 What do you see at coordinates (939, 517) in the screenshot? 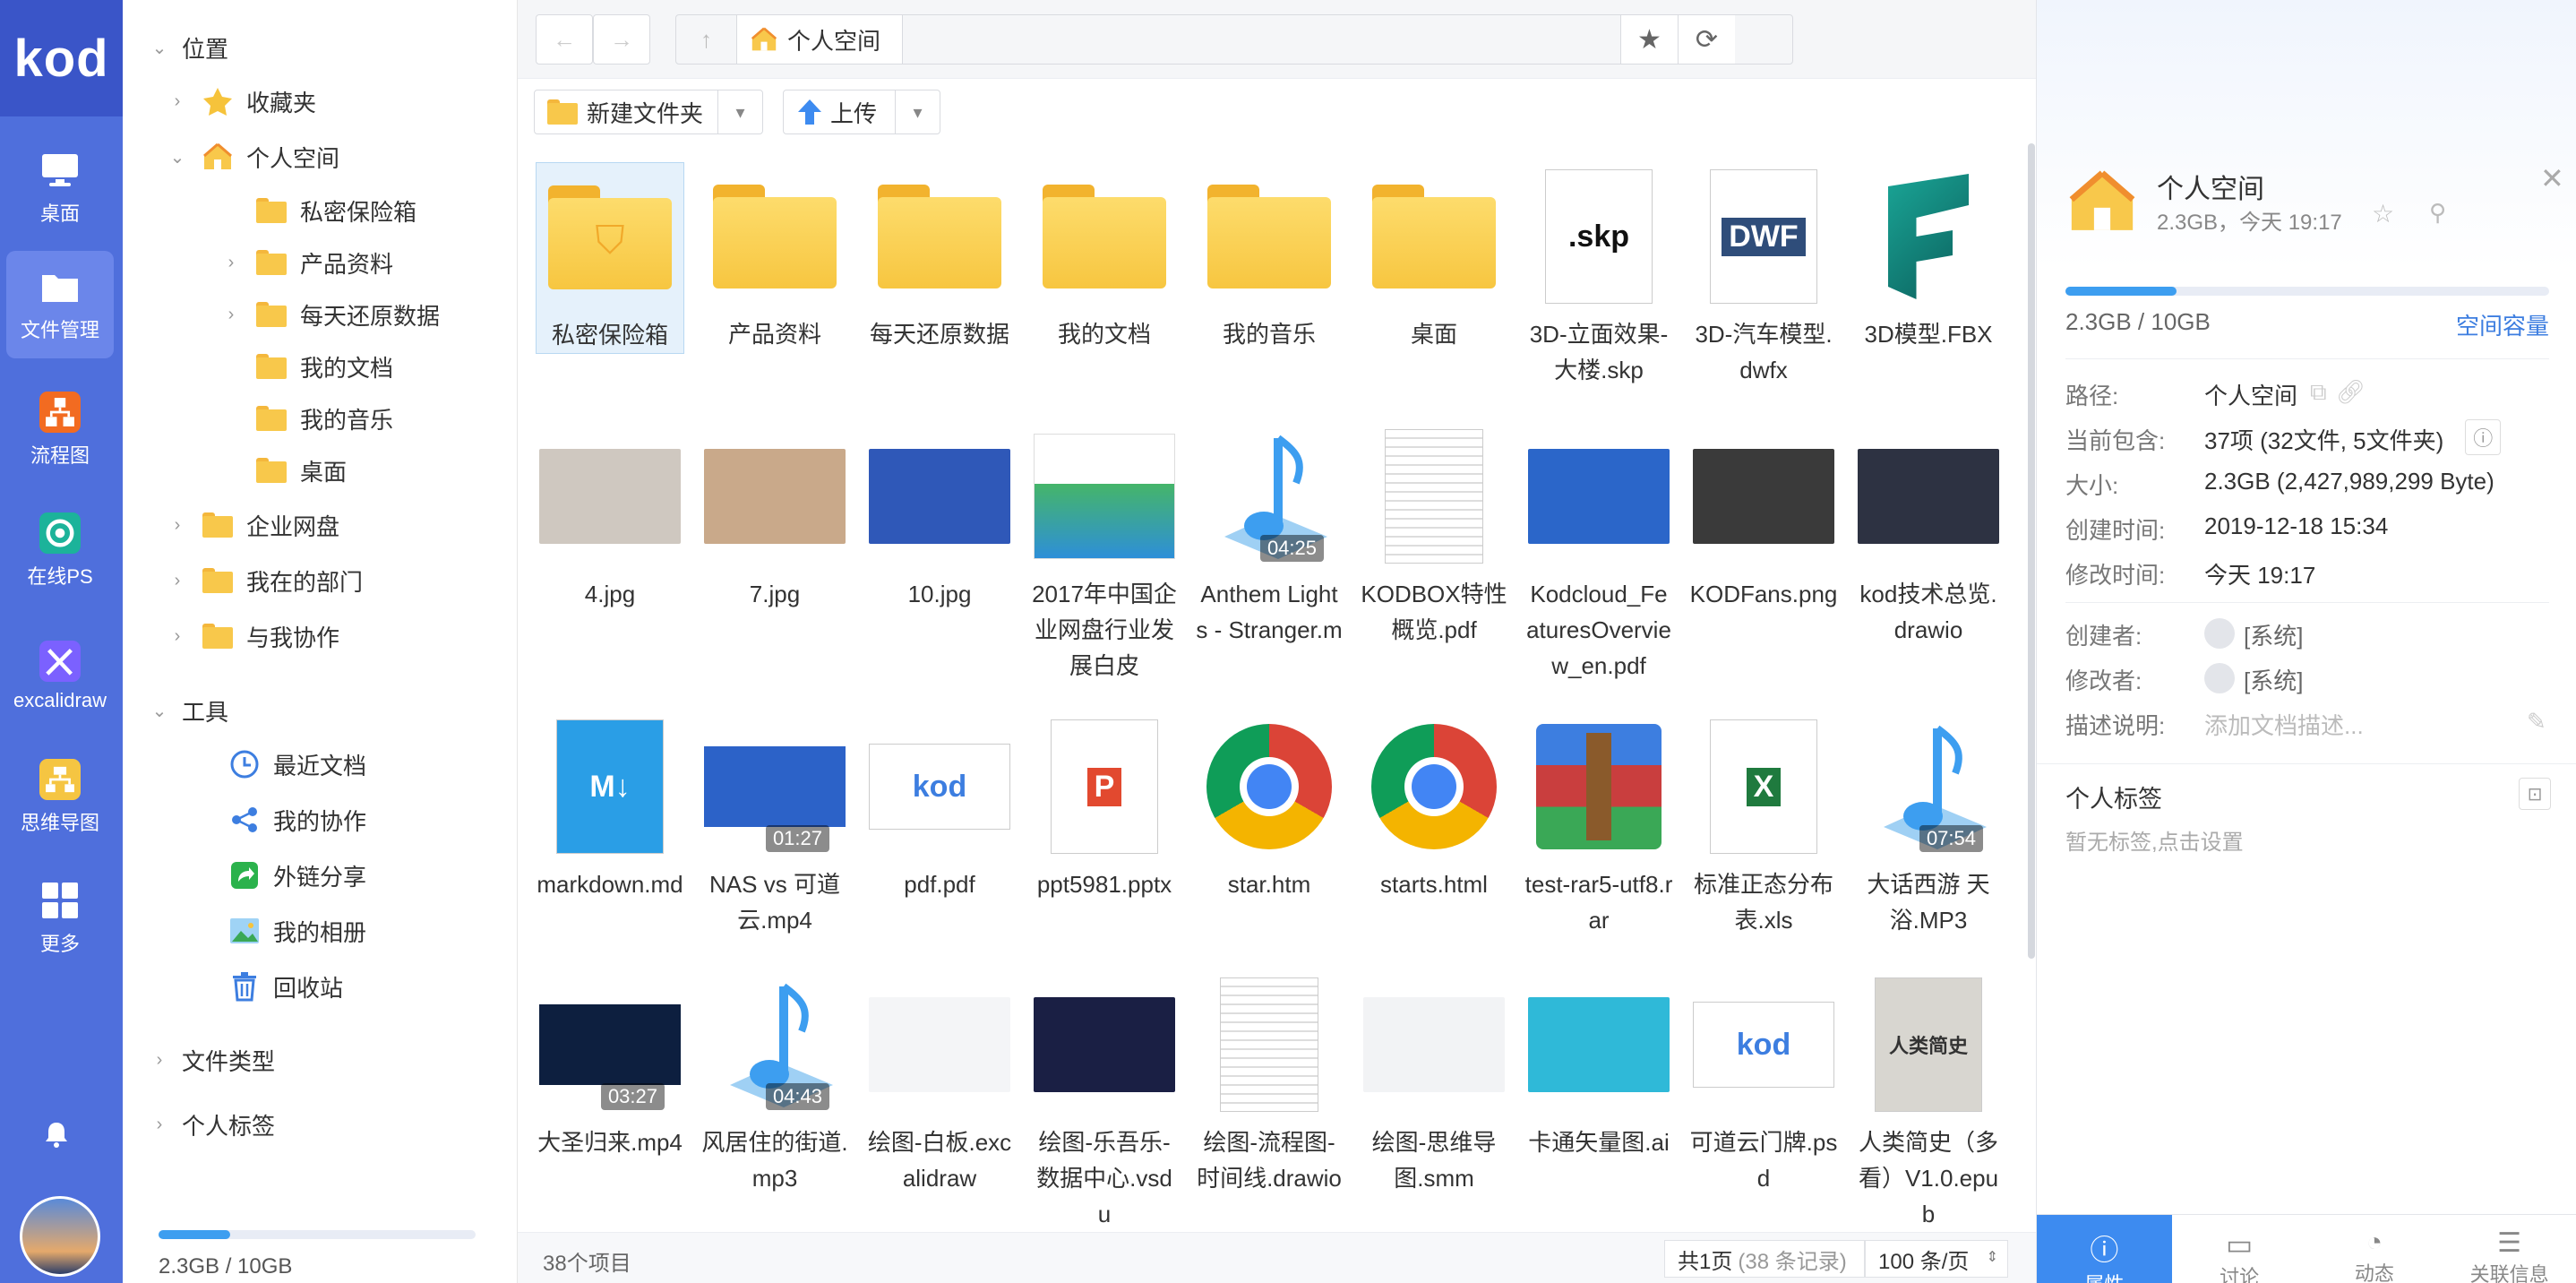
I see `file-item: 10.jpg` at bounding box center [939, 517].